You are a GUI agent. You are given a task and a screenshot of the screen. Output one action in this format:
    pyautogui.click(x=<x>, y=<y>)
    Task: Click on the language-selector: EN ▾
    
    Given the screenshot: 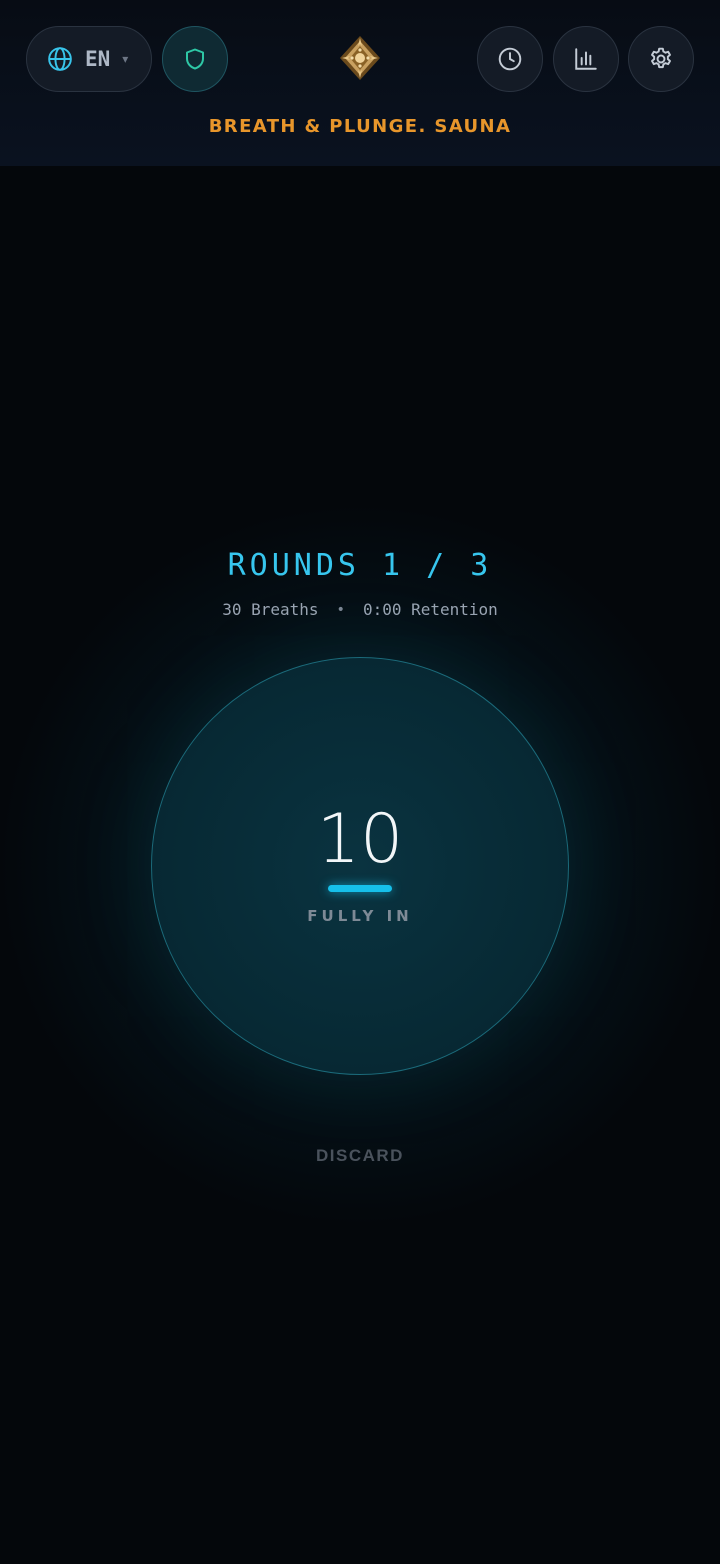 What is the action you would take?
    pyautogui.click(x=89, y=59)
    